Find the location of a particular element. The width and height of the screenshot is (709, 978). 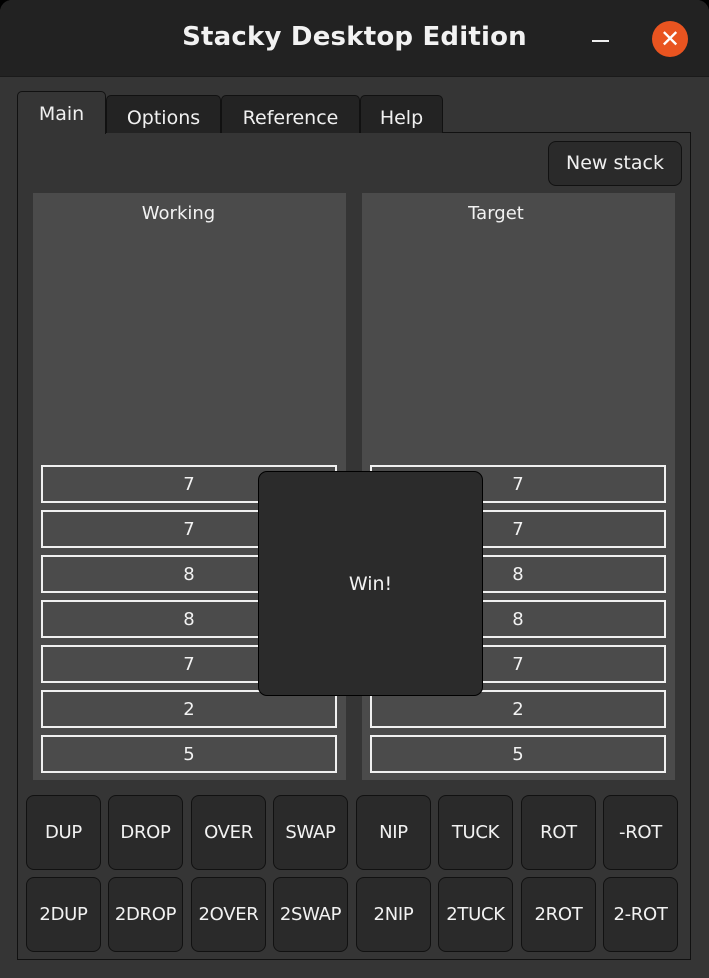

2nip-button: 2NIP is located at coordinates (393, 914).